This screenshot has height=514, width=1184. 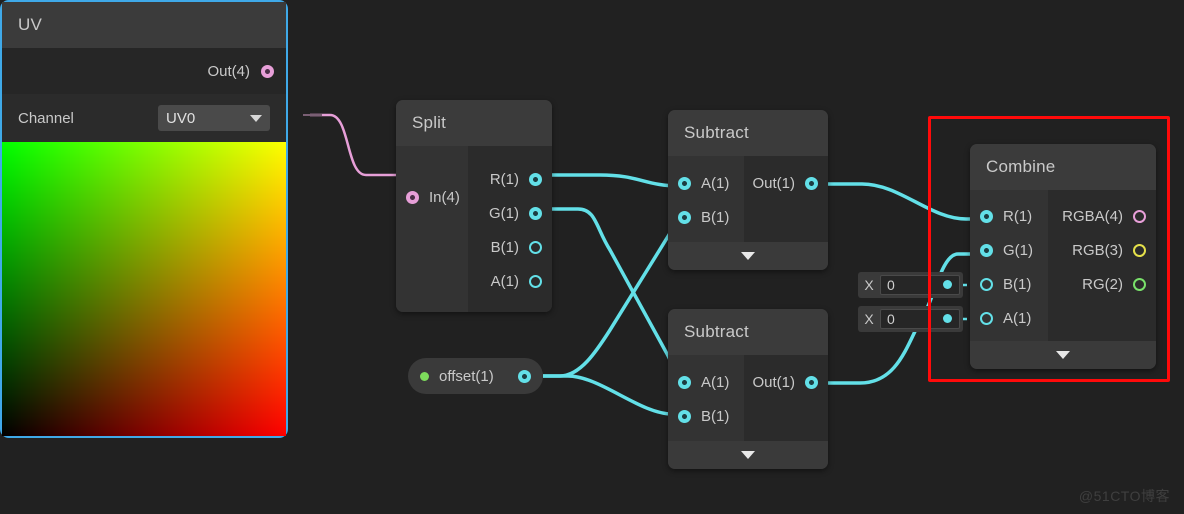 I want to click on node-subtract-top: Subtract A(1) B(1) Out(1), so click(x=748, y=190).